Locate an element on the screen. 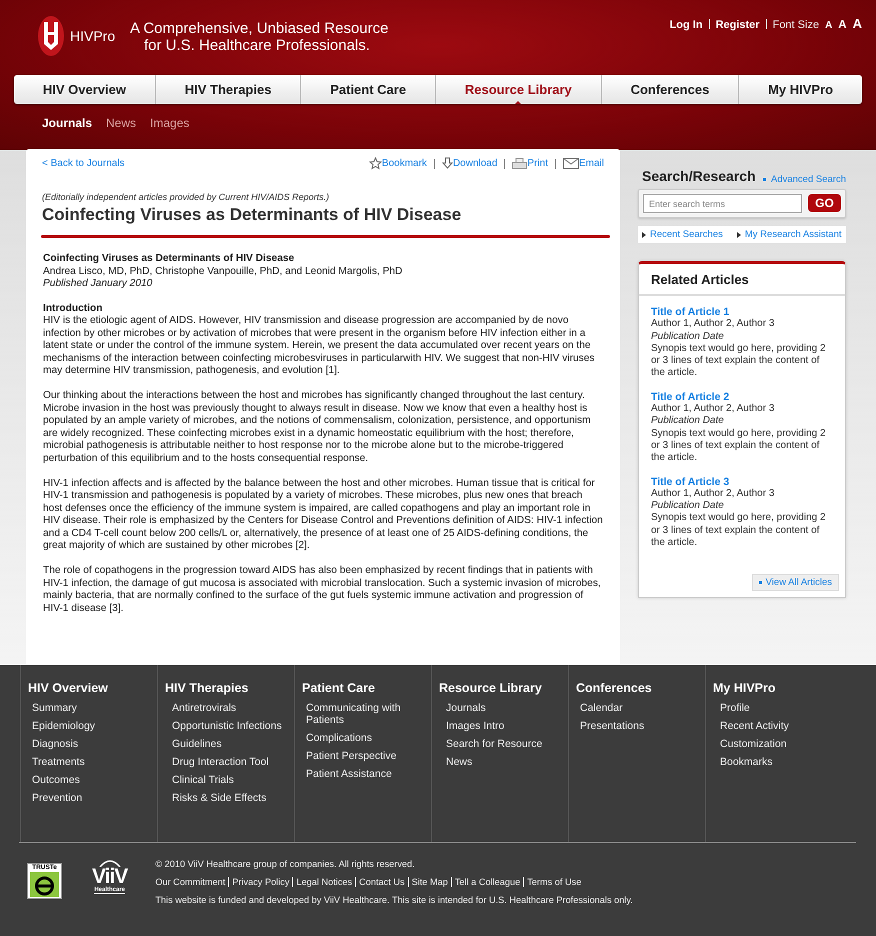 The image size is (876, 936). paragraph: The role of copathogens in the progression toward AIDS has also been emphasized by recent findings that in patients with HIV-1 infection, the damage of gut mucosa is associated with microbial translocation. Such a systemic invasion of microbes, mainly bacteria, that are normally confined to the surface of the gut fuels systemic immune activation and progression of HIV-1 disease [3]. is located at coordinates (322, 590).